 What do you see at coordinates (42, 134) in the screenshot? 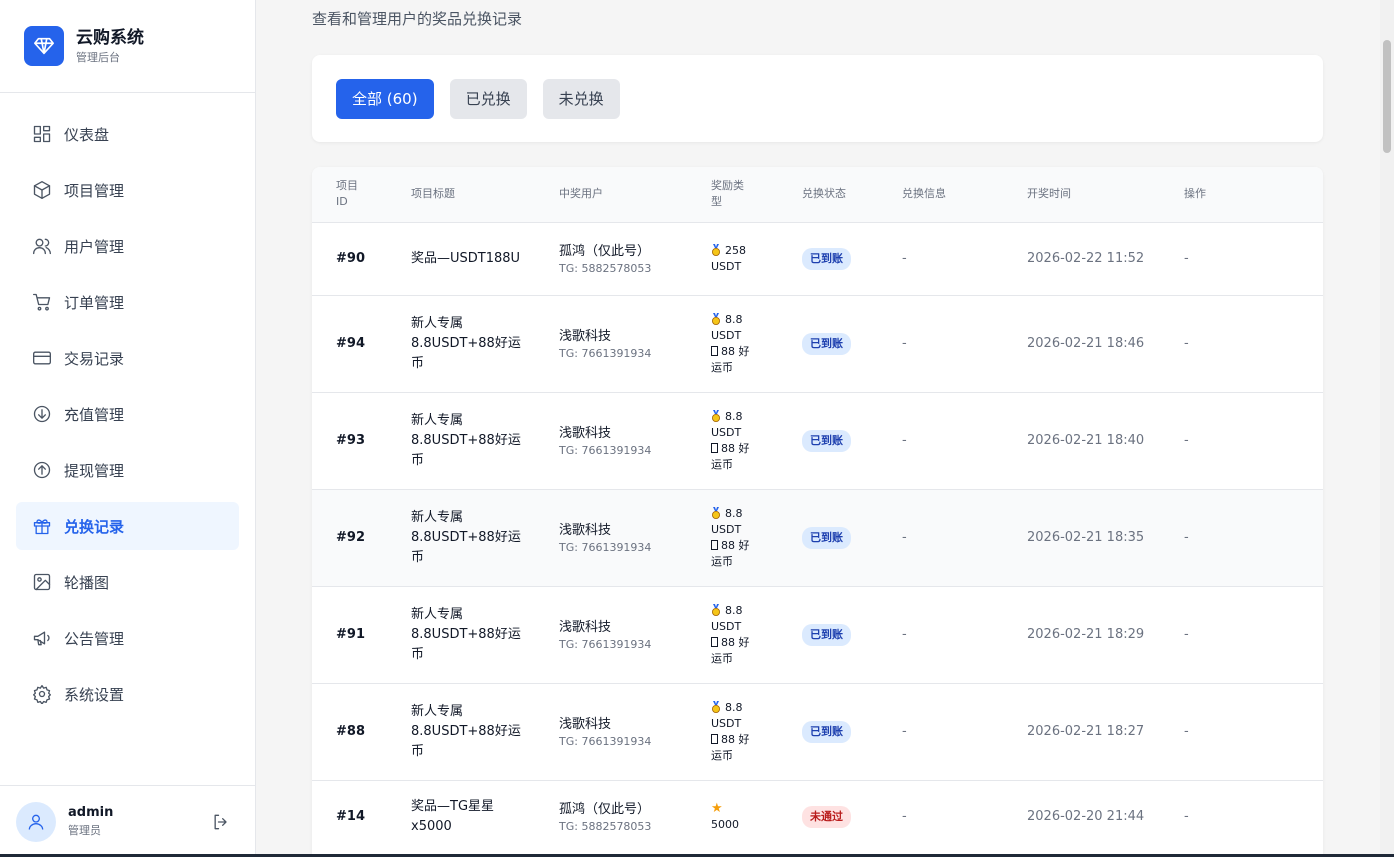
I see `dashboard-icon` at bounding box center [42, 134].